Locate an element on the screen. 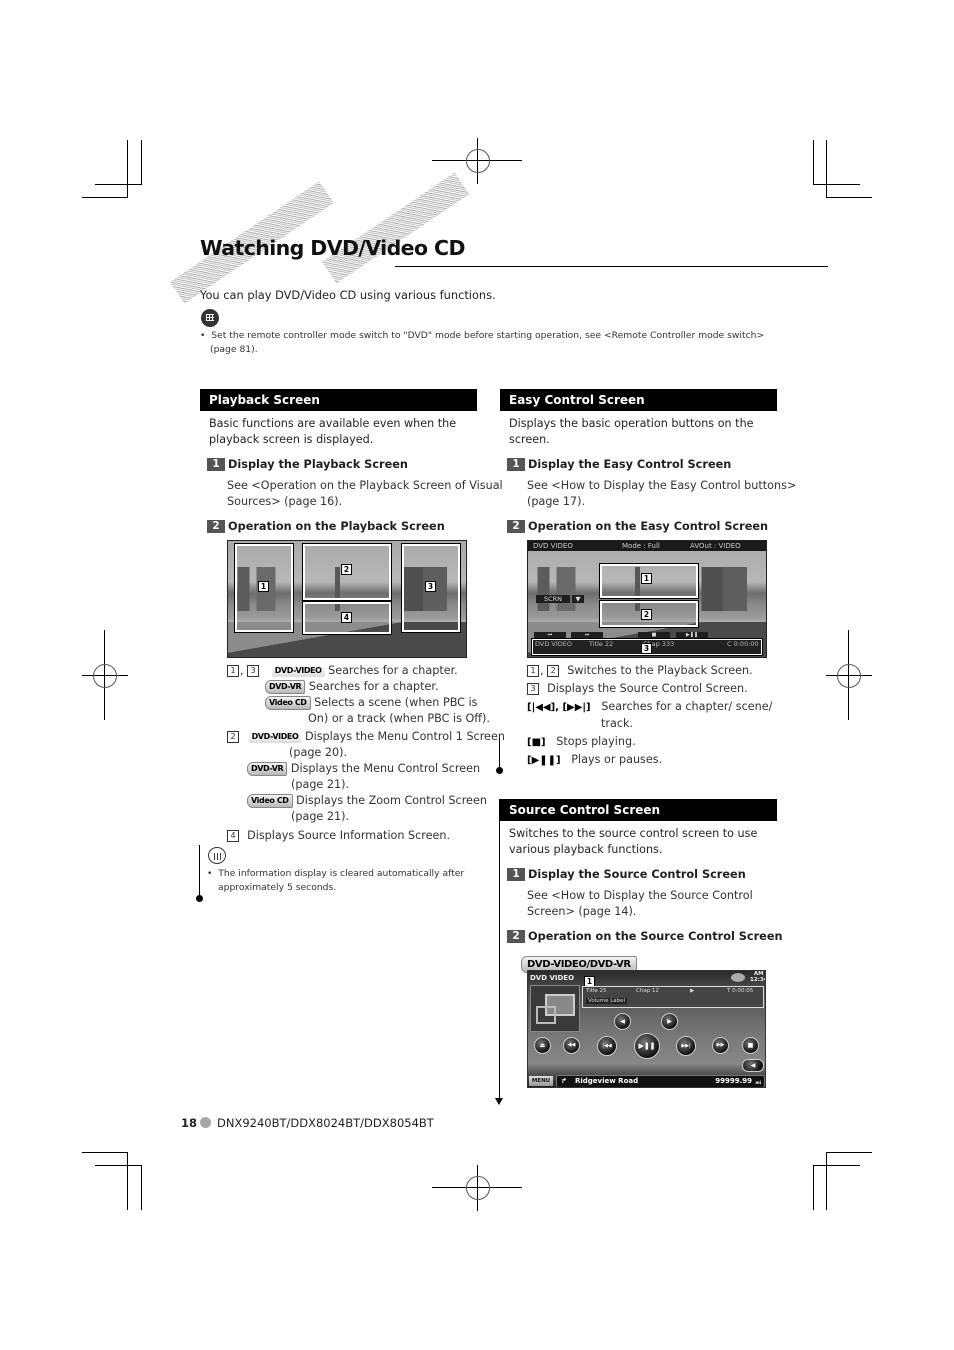  item-text: (page 21). is located at coordinates (320, 784).